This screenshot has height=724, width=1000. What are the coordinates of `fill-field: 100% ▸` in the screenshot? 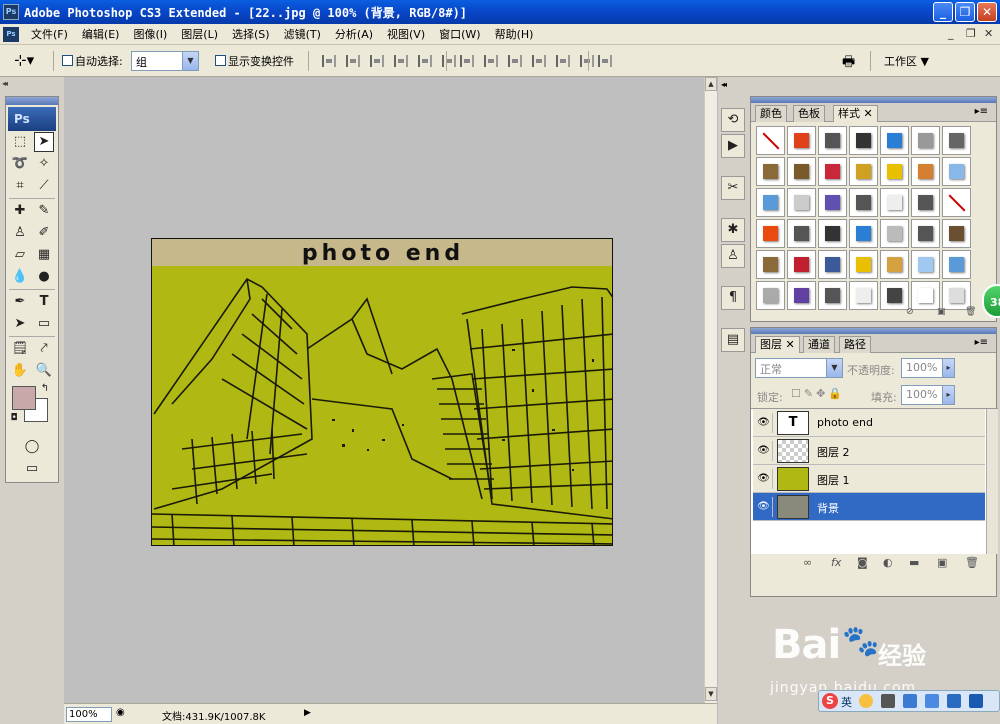 It's located at (928, 395).